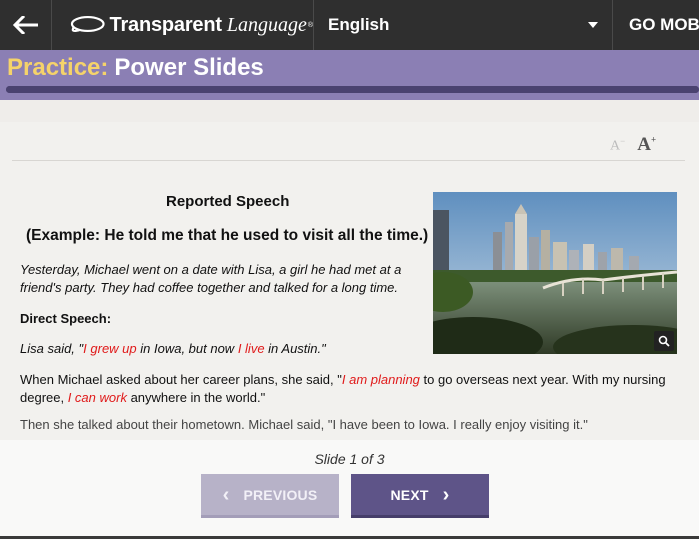 The height and width of the screenshot is (539, 699). What do you see at coordinates (165, 24) in the screenshot?
I see `brand-name: Transparent` at bounding box center [165, 24].